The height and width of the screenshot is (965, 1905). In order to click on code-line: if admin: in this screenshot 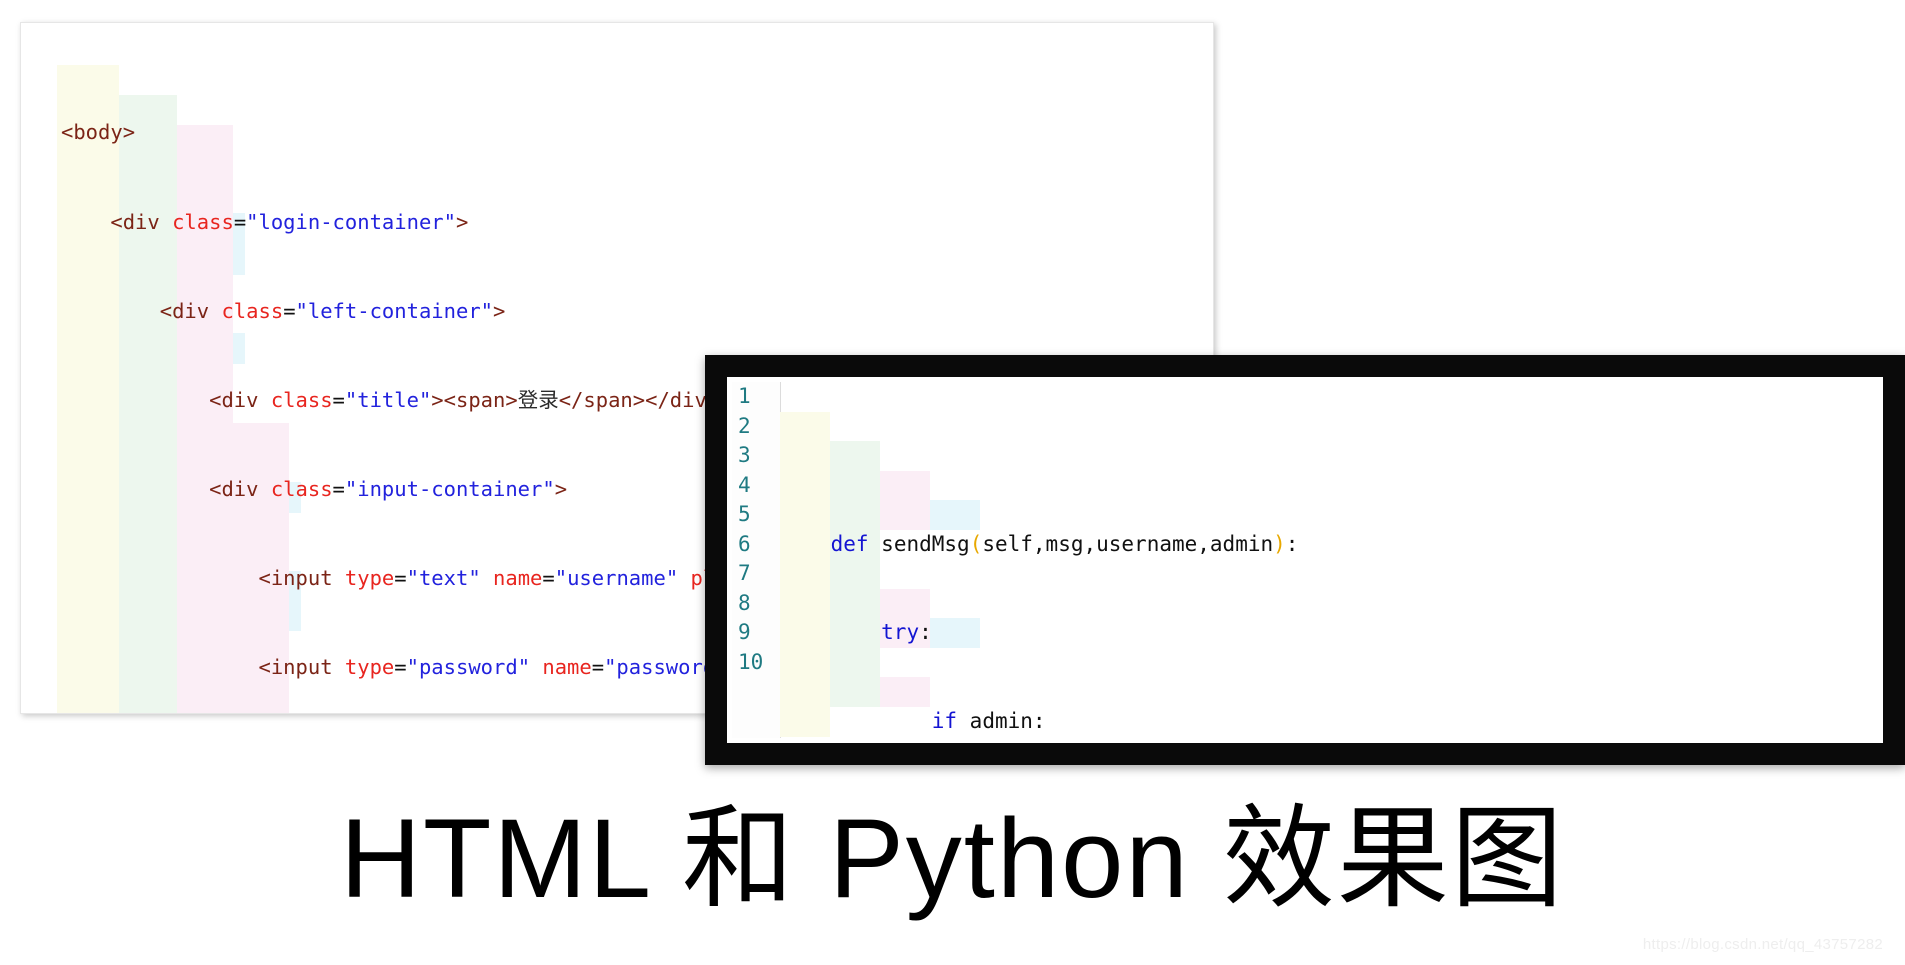, I will do `click(988, 720)`.